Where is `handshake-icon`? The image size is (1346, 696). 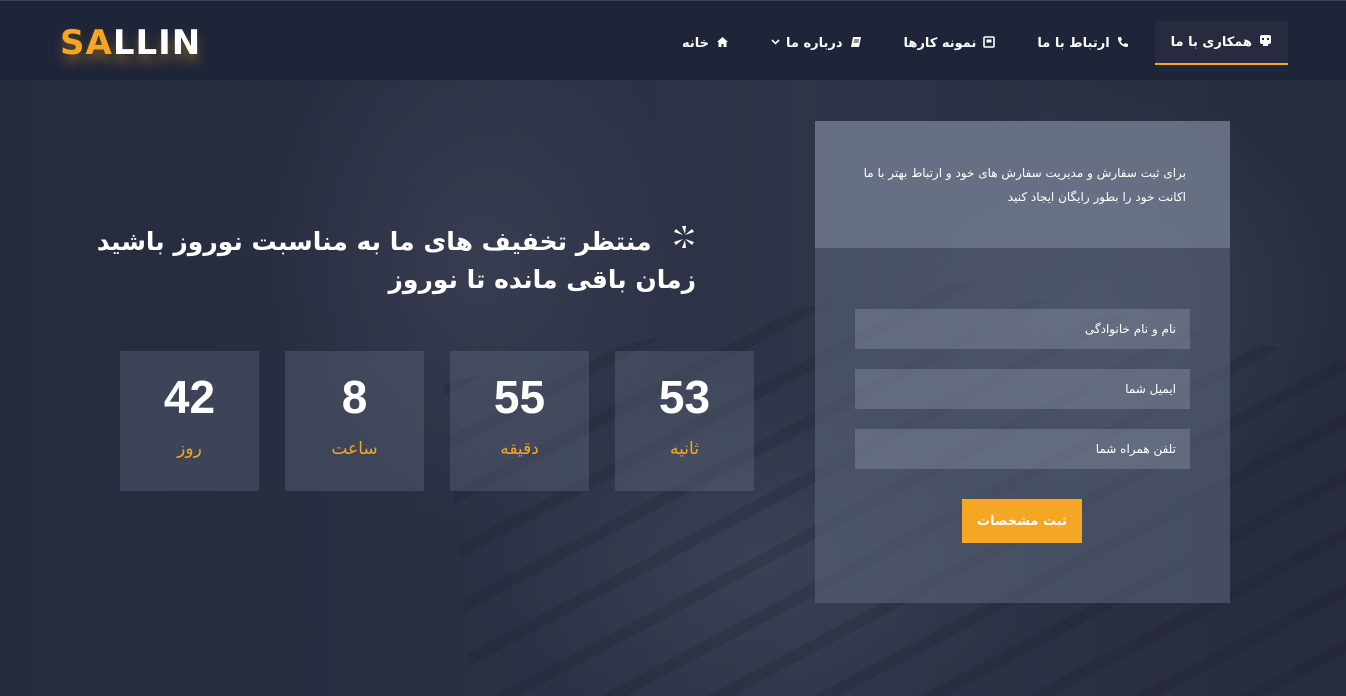
handshake-icon is located at coordinates (1265, 42).